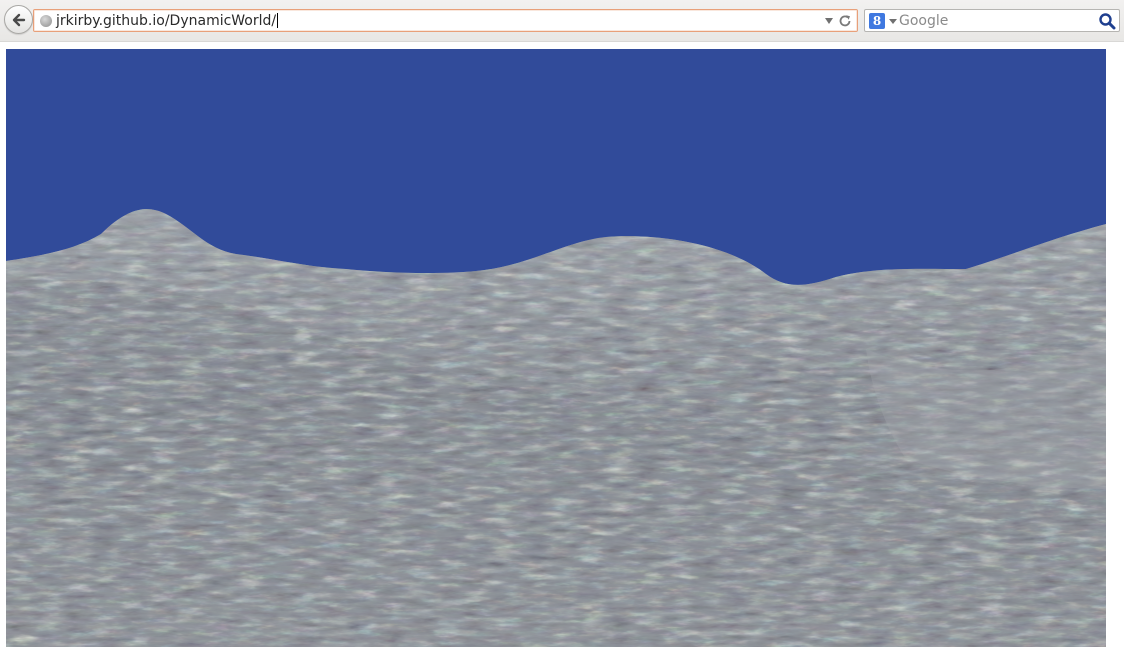 The image size is (1124, 656). What do you see at coordinates (877, 21) in the screenshot?
I see `google-icon: 8` at bounding box center [877, 21].